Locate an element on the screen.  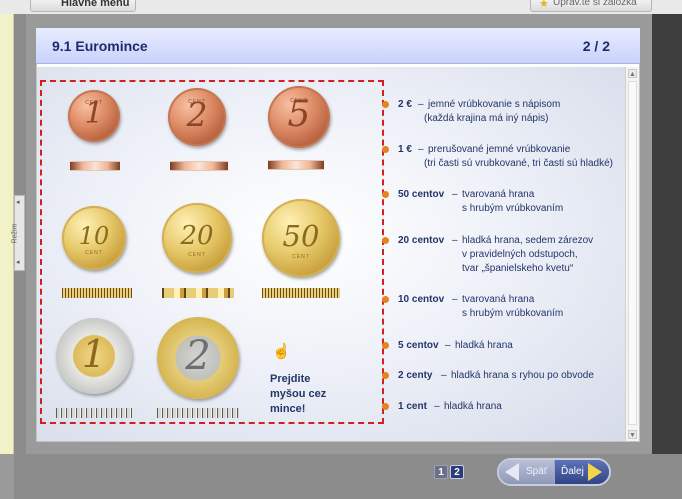
bottom-left-tab is located at coordinates (7, 476).